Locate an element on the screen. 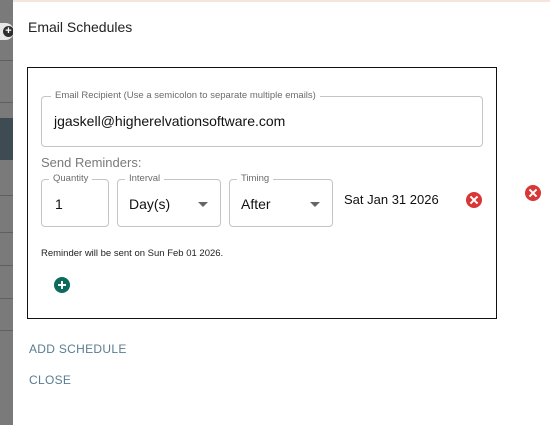 The image size is (550, 425). schedule-date: Sat Jan 31 2026 is located at coordinates (391, 199).